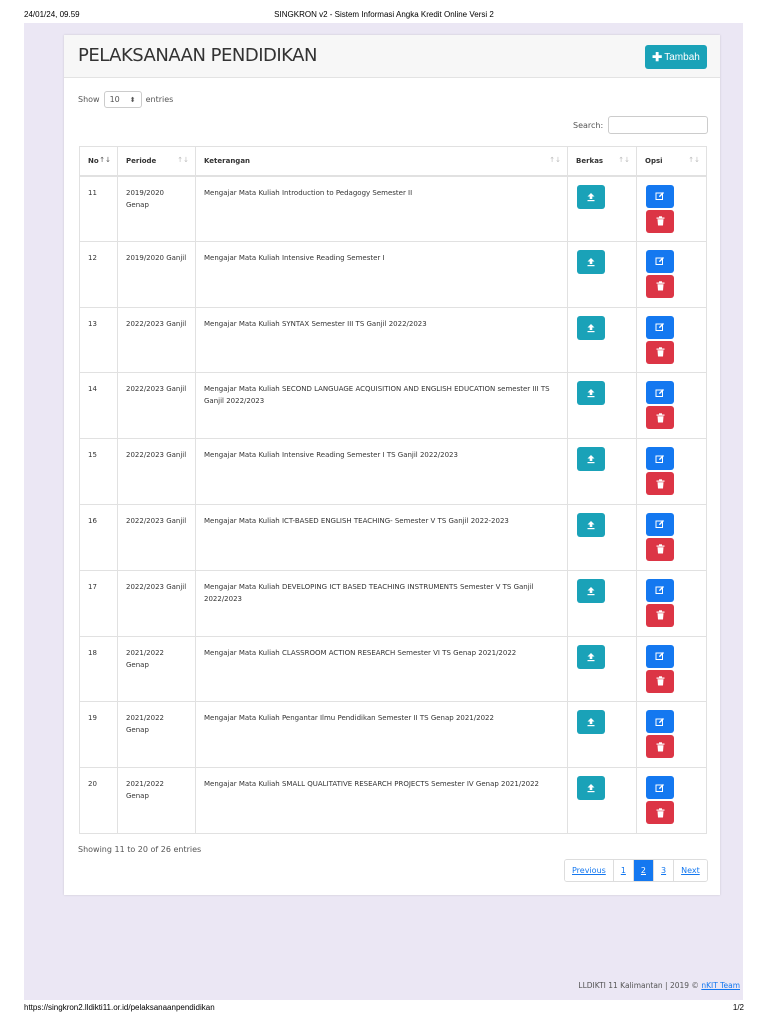  What do you see at coordinates (159, 99) in the screenshot?
I see `entries-label: entries` at bounding box center [159, 99].